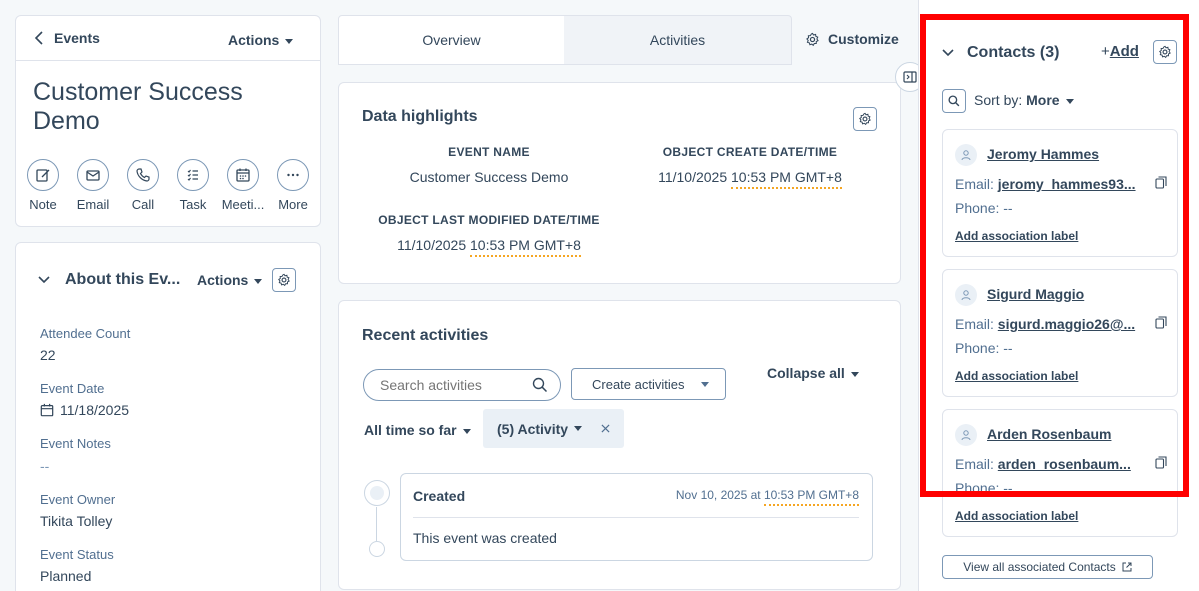  What do you see at coordinates (719, 495) in the screenshot?
I see `activity-entry-date-text: Nov 10, 2025 at` at bounding box center [719, 495].